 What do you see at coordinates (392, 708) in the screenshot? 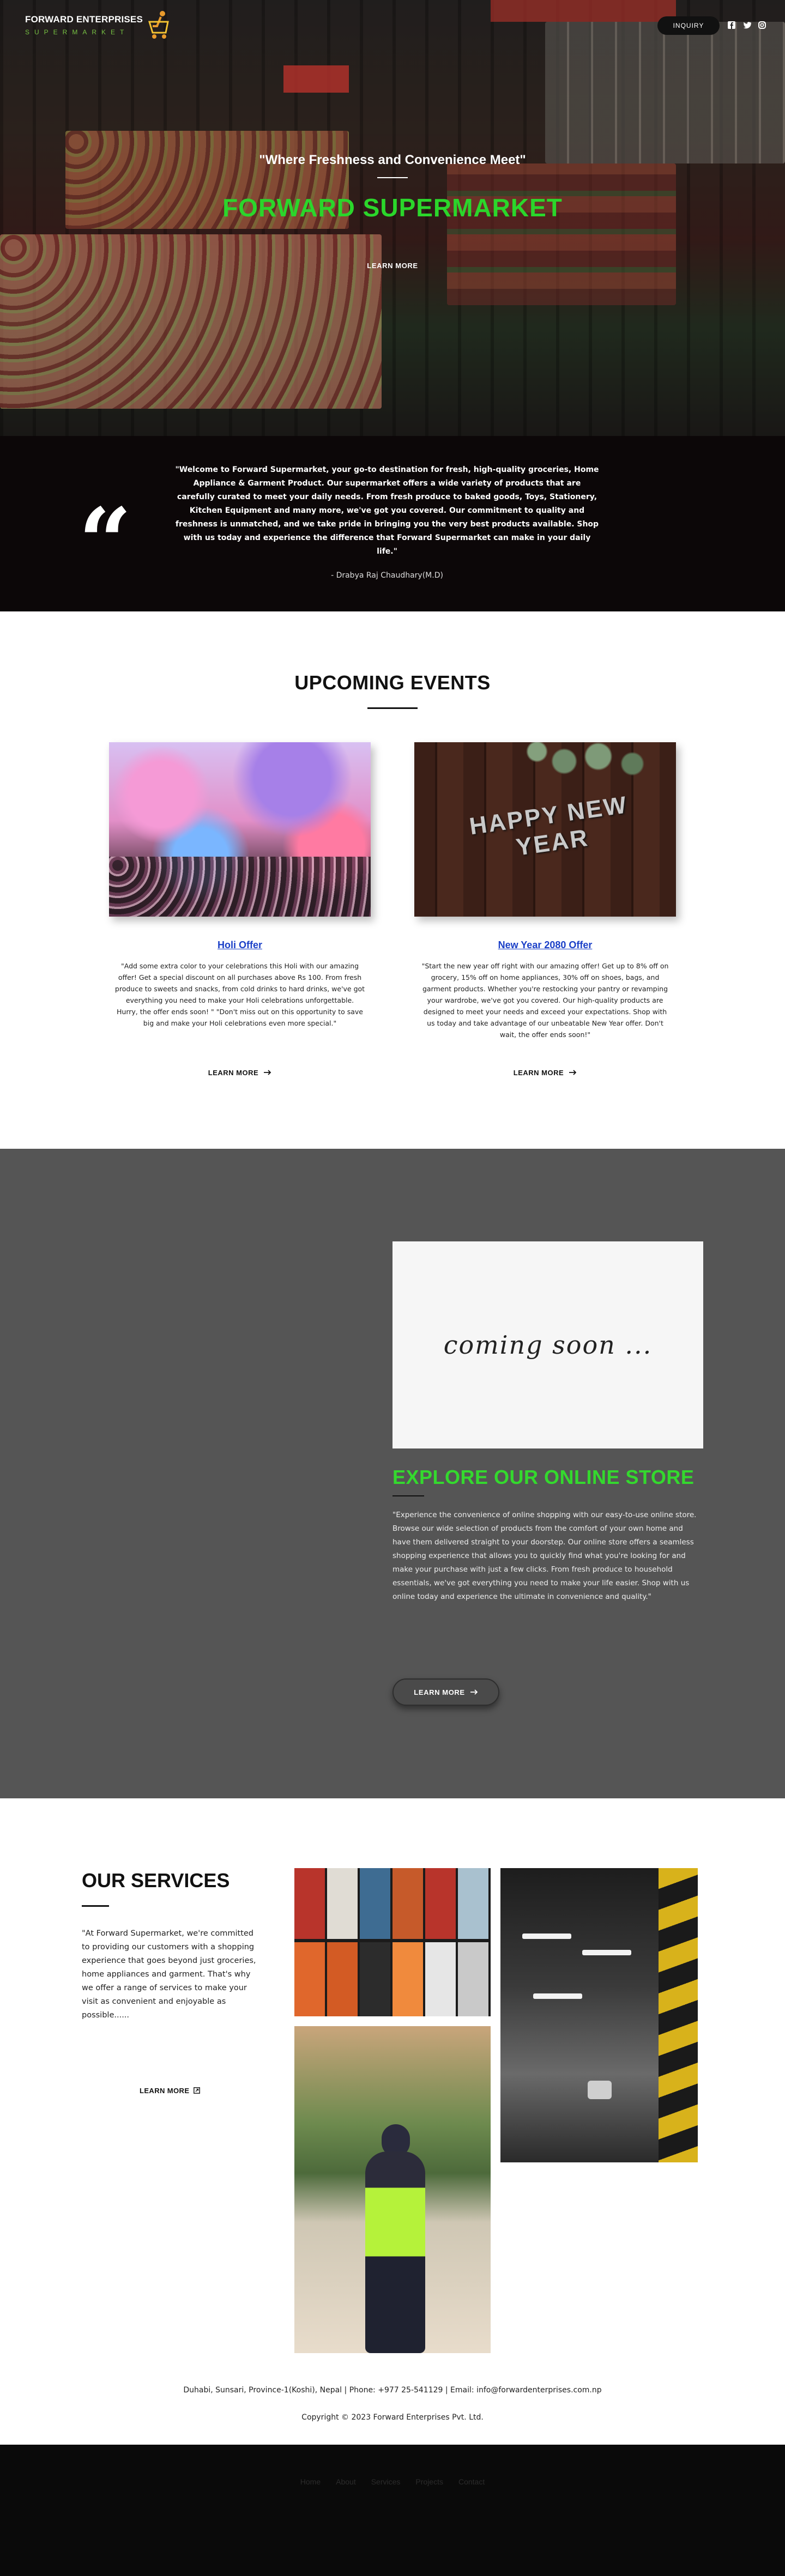
I see `events-title-underline` at bounding box center [392, 708].